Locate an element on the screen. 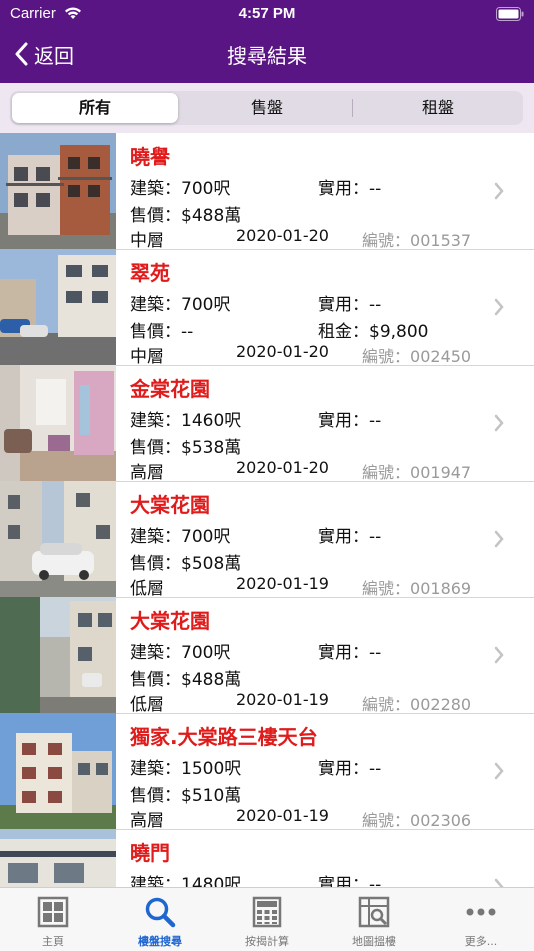 The image size is (534, 951). sale-price: 售價：-- is located at coordinates (162, 332).